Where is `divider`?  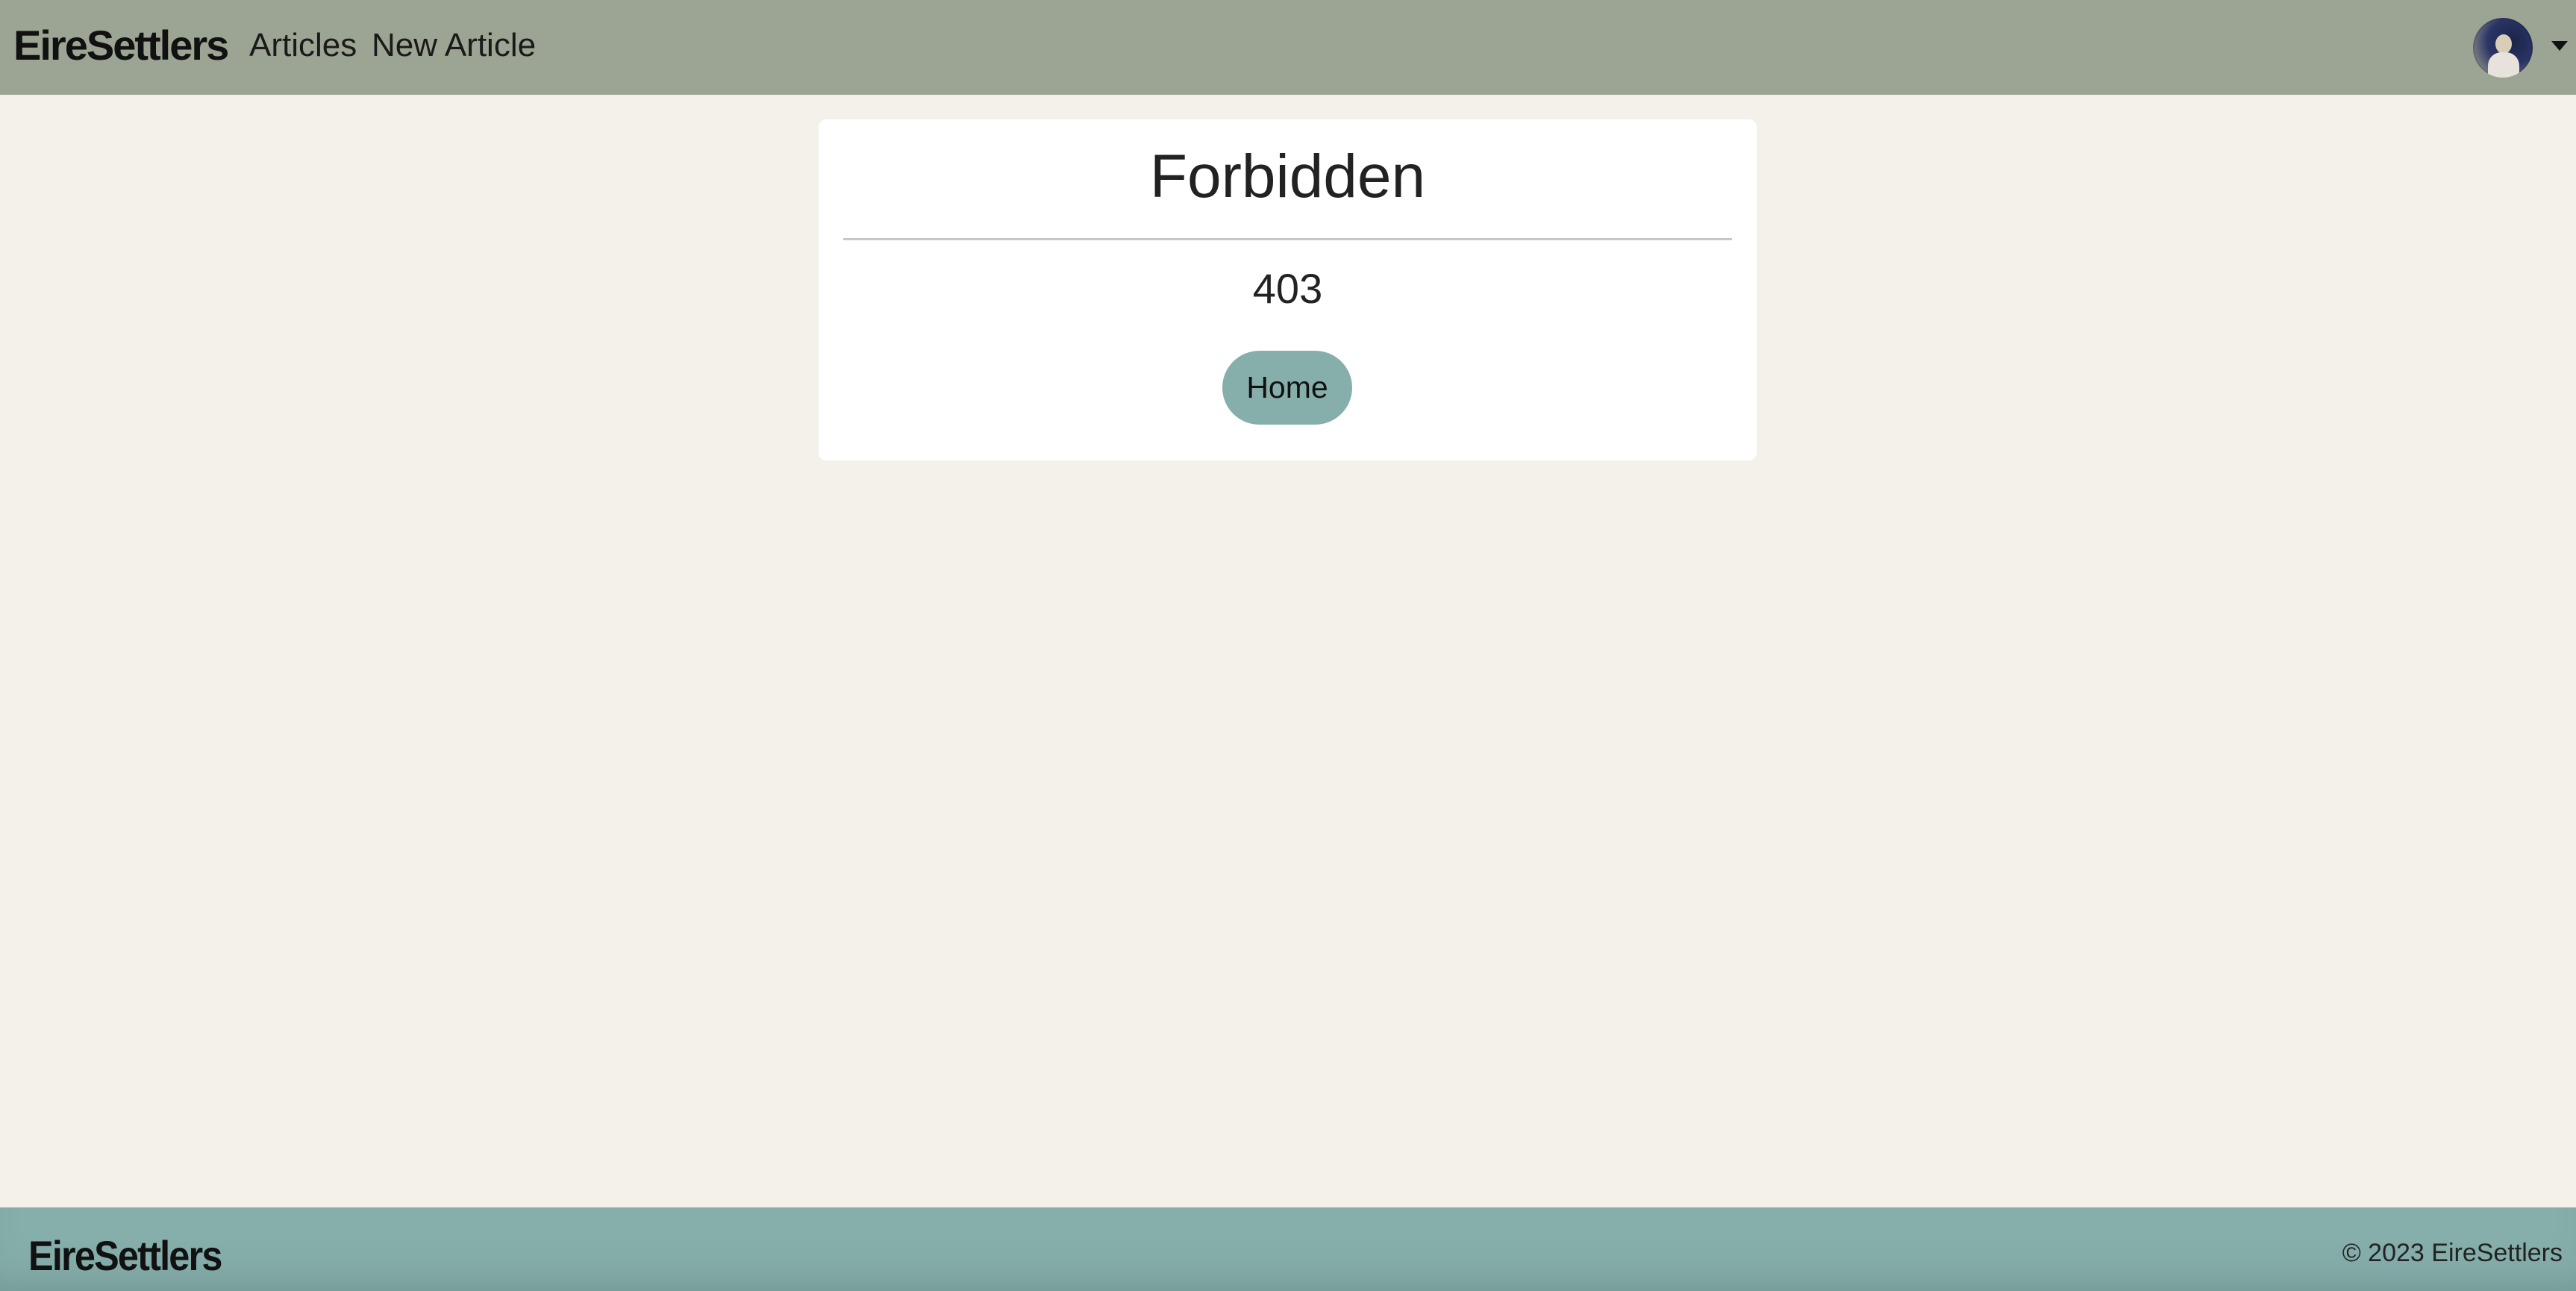 divider is located at coordinates (1287, 239).